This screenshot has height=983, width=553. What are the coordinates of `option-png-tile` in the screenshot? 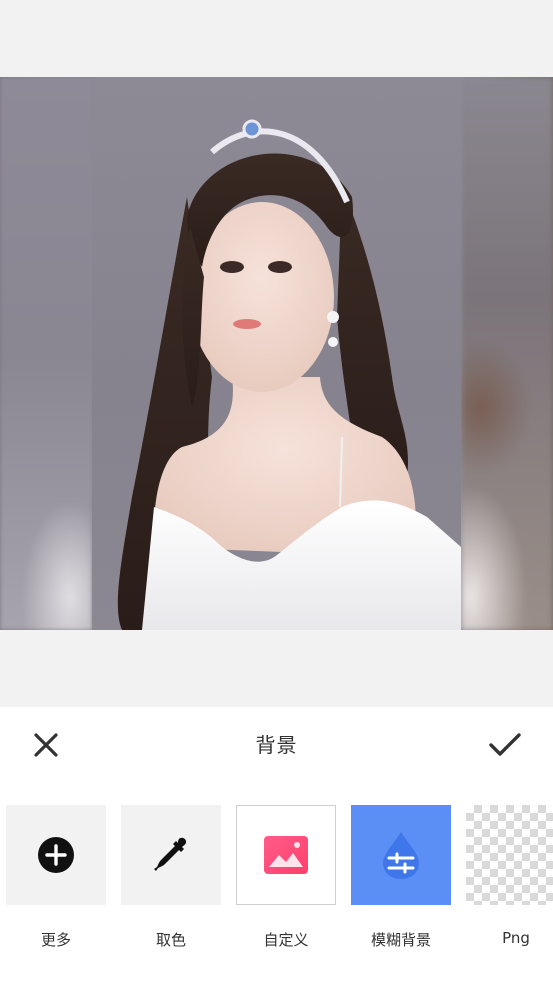 It's located at (509, 855).